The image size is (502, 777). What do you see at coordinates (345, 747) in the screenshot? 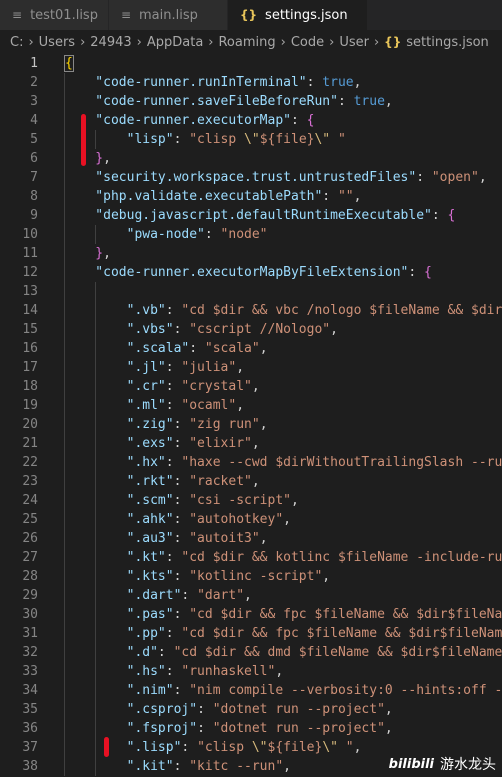
I see `code-token: "` at bounding box center [345, 747].